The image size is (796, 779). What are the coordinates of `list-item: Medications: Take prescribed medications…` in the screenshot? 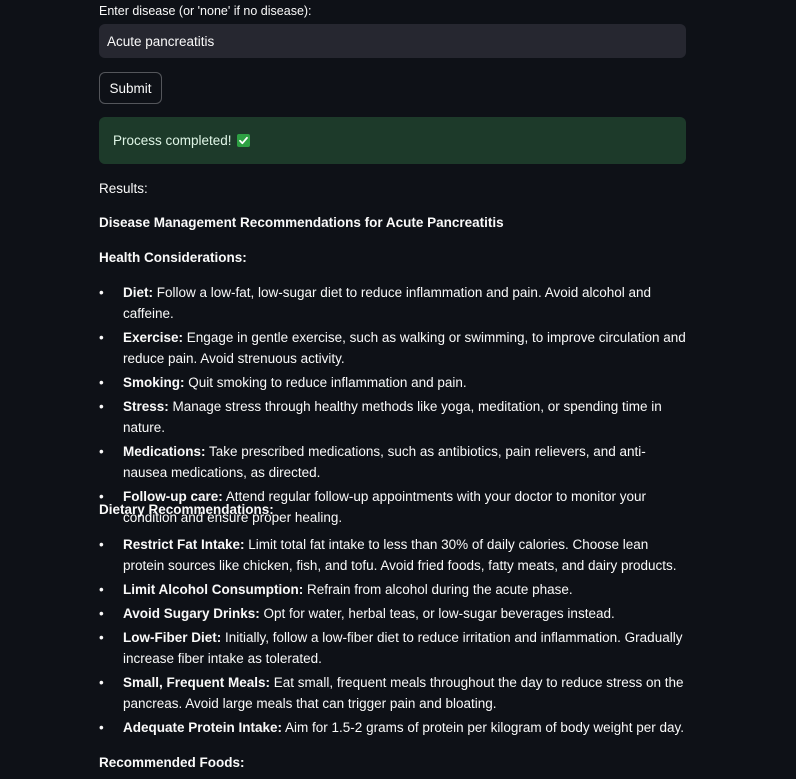 It's located at (392, 462).